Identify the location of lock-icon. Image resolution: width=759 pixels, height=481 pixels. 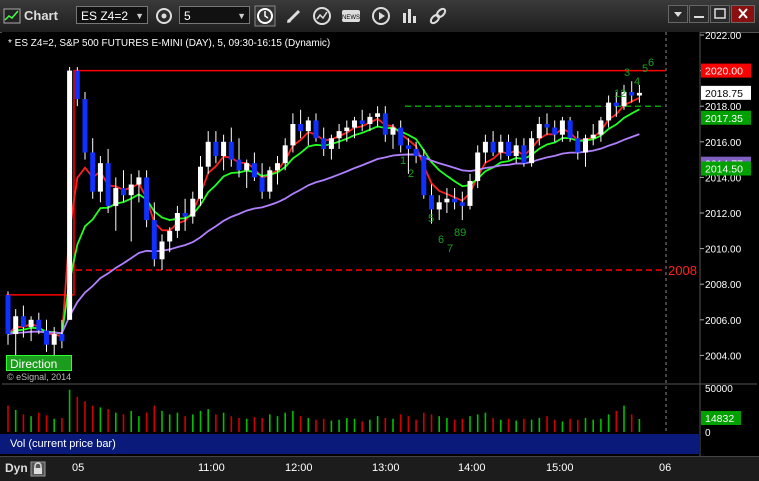
(38, 469).